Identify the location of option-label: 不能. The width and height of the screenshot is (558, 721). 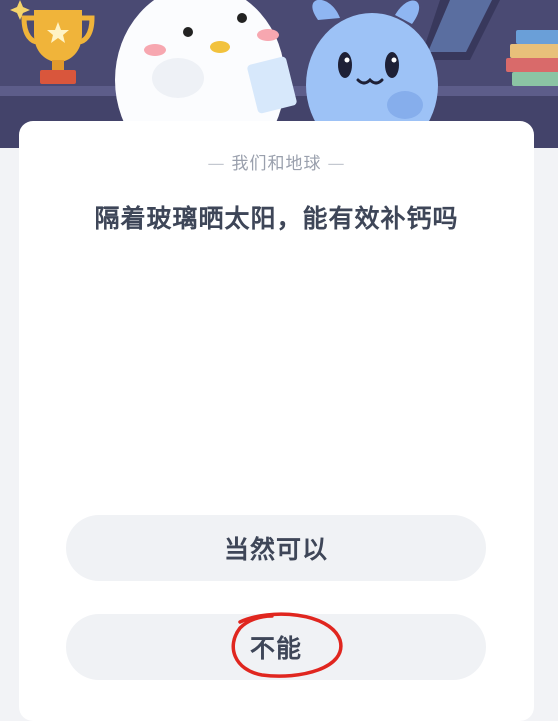
(275, 648).